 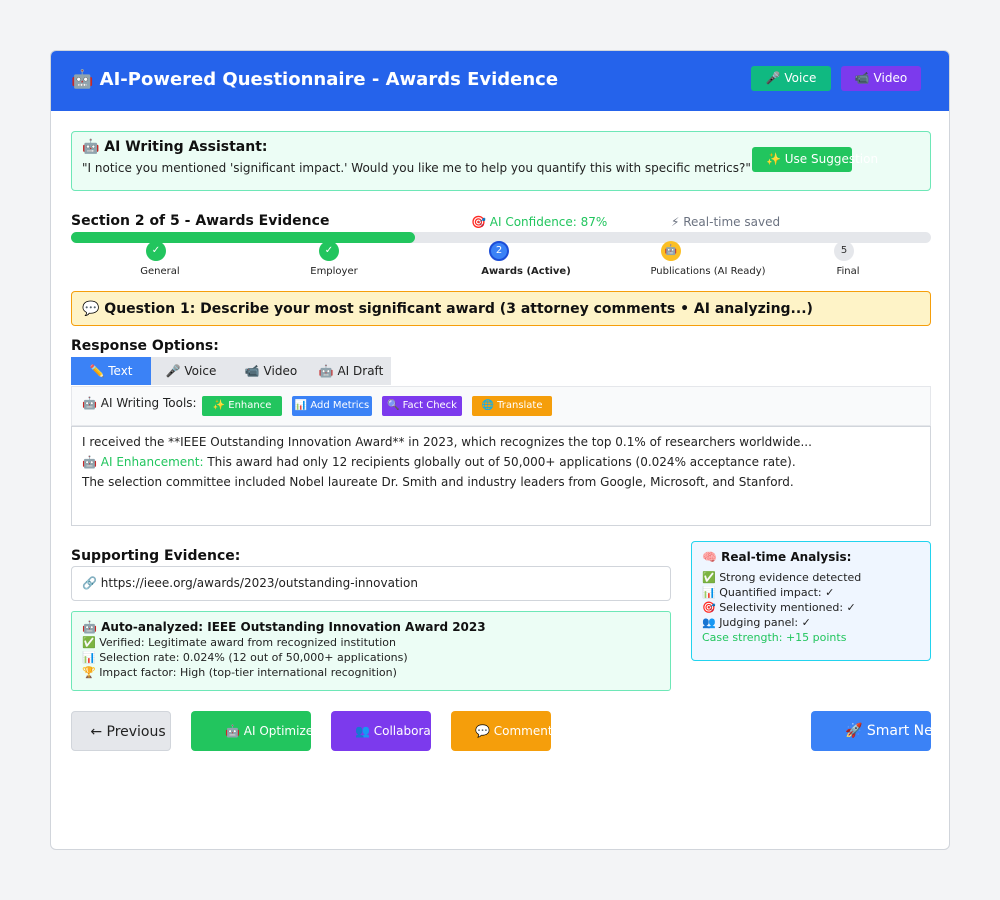 What do you see at coordinates (121, 731) in the screenshot?
I see `previous-button: ← Previous` at bounding box center [121, 731].